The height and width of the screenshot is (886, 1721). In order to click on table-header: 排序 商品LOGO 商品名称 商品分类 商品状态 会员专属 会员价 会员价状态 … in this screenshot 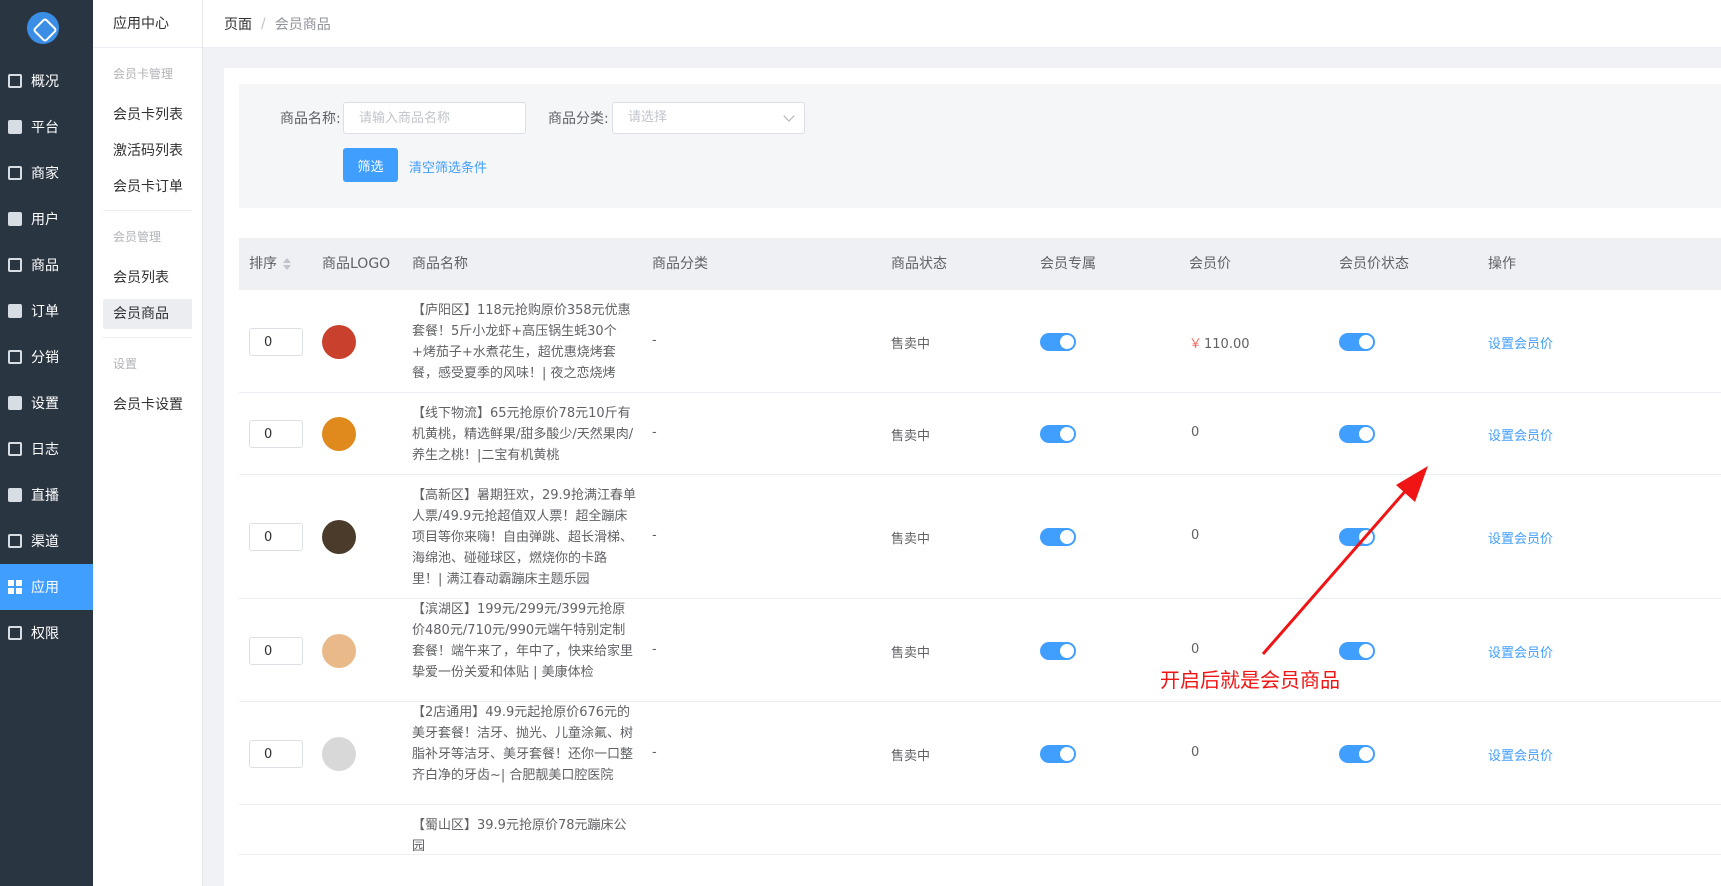, I will do `click(980, 264)`.